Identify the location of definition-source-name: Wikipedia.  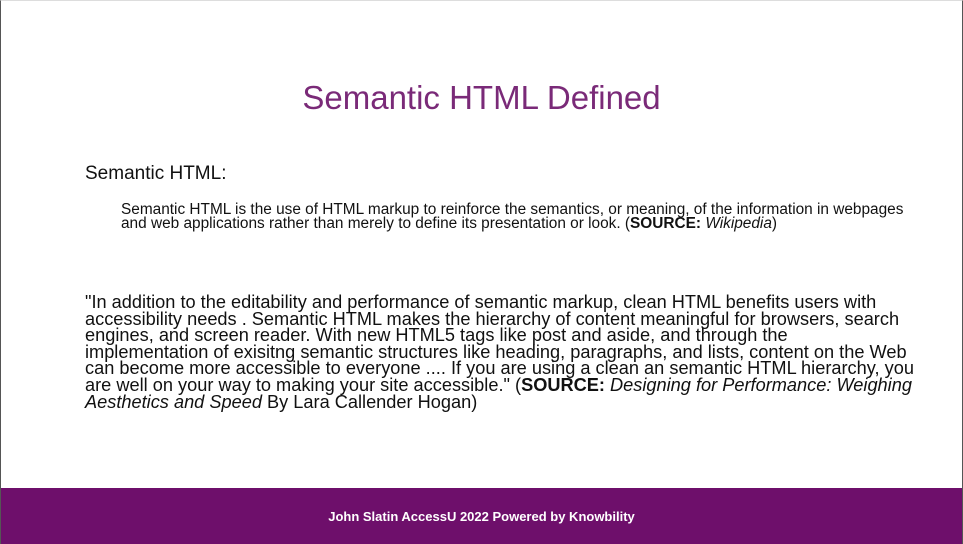
(738, 223).